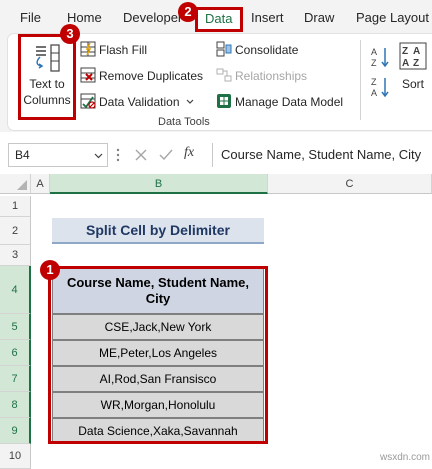 The image size is (432, 469). What do you see at coordinates (15, 456) in the screenshot?
I see `row-header-10: 10` at bounding box center [15, 456].